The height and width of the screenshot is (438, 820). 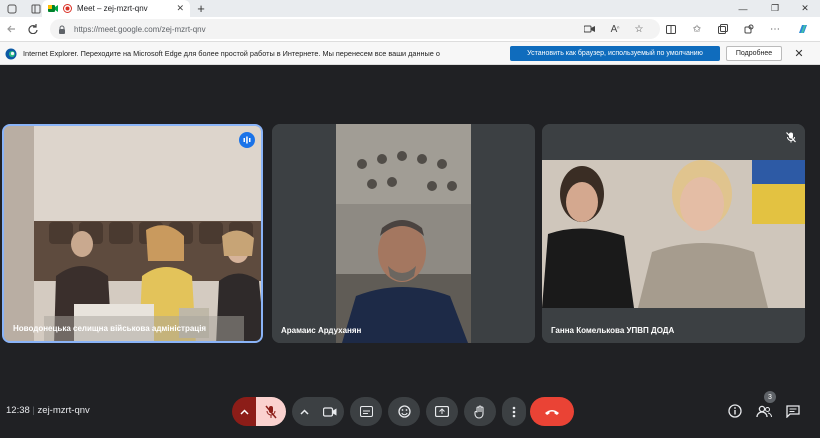 I want to click on refresh-icon, so click(x=33, y=29).